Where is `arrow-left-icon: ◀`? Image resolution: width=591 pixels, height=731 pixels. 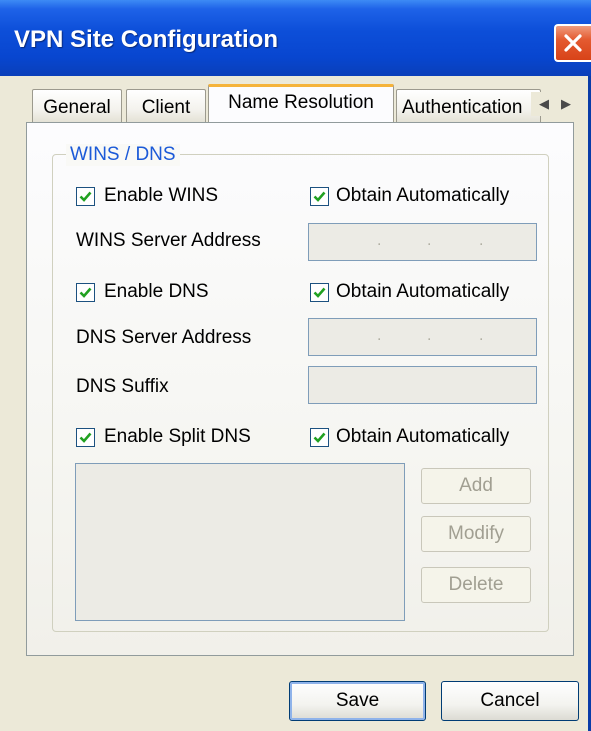 arrow-left-icon: ◀ is located at coordinates (544, 104).